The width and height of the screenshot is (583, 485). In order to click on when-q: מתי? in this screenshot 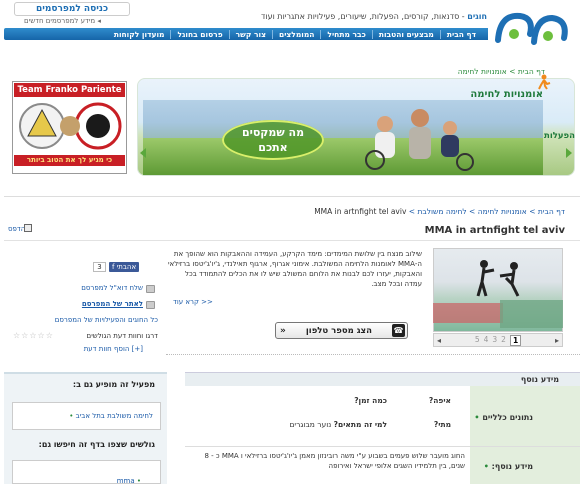, I will do `click(442, 424)`.